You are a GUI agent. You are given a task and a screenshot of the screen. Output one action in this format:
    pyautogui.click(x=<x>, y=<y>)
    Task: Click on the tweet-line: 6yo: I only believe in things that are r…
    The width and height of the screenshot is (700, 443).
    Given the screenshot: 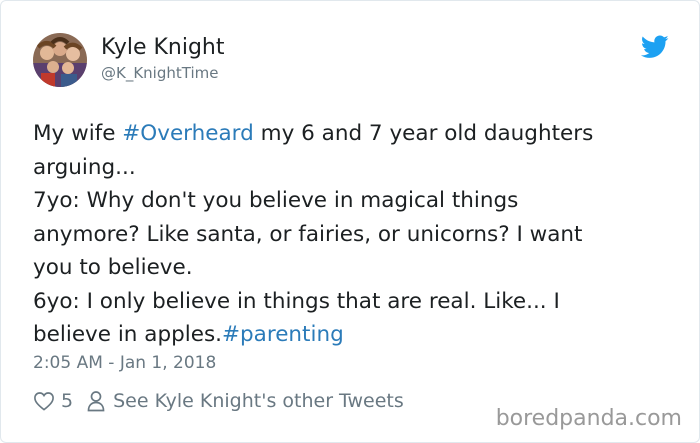 What is the action you would take?
    pyautogui.click(x=296, y=301)
    